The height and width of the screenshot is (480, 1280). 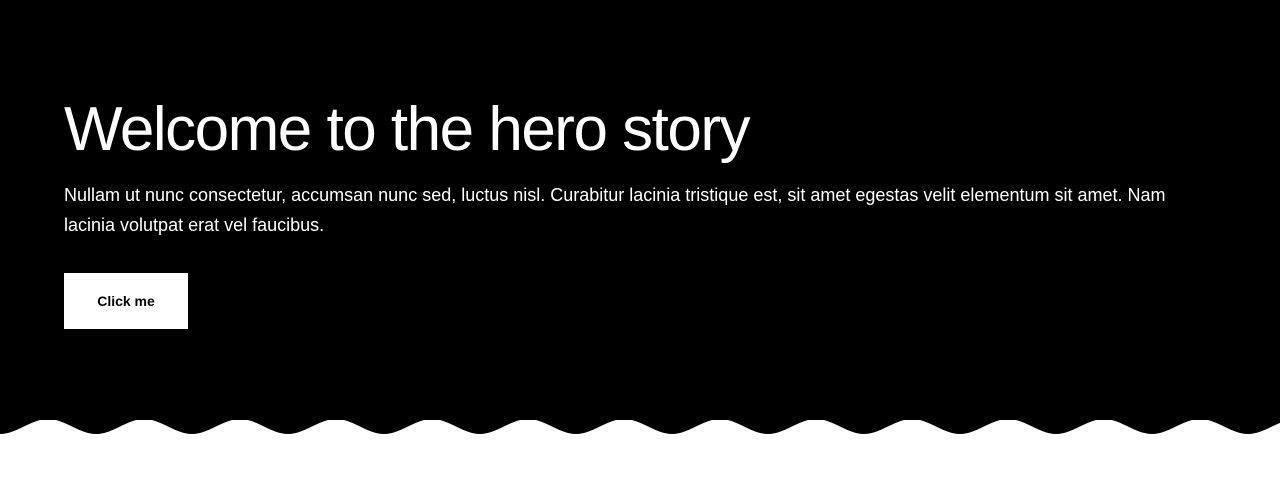 I want to click on click-me-button: Click me, so click(x=126, y=301).